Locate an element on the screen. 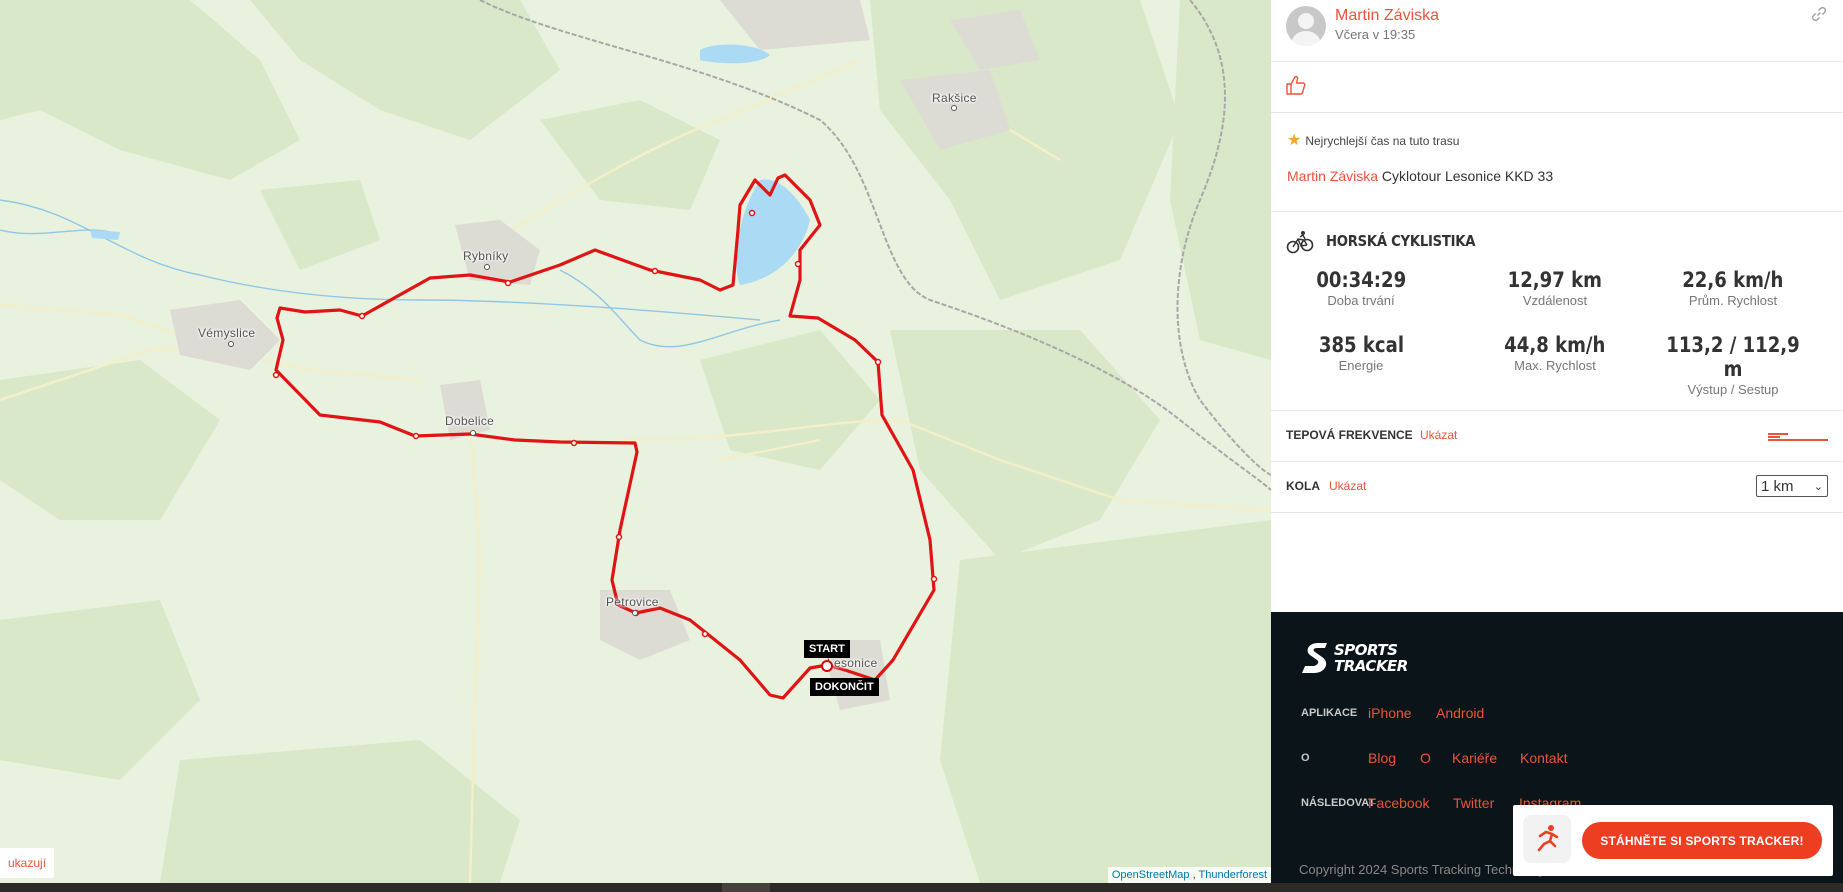 This screenshot has width=1843, height=892. user-header: Martin Záviska Včera v 19:35 is located at coordinates (1557, 31).